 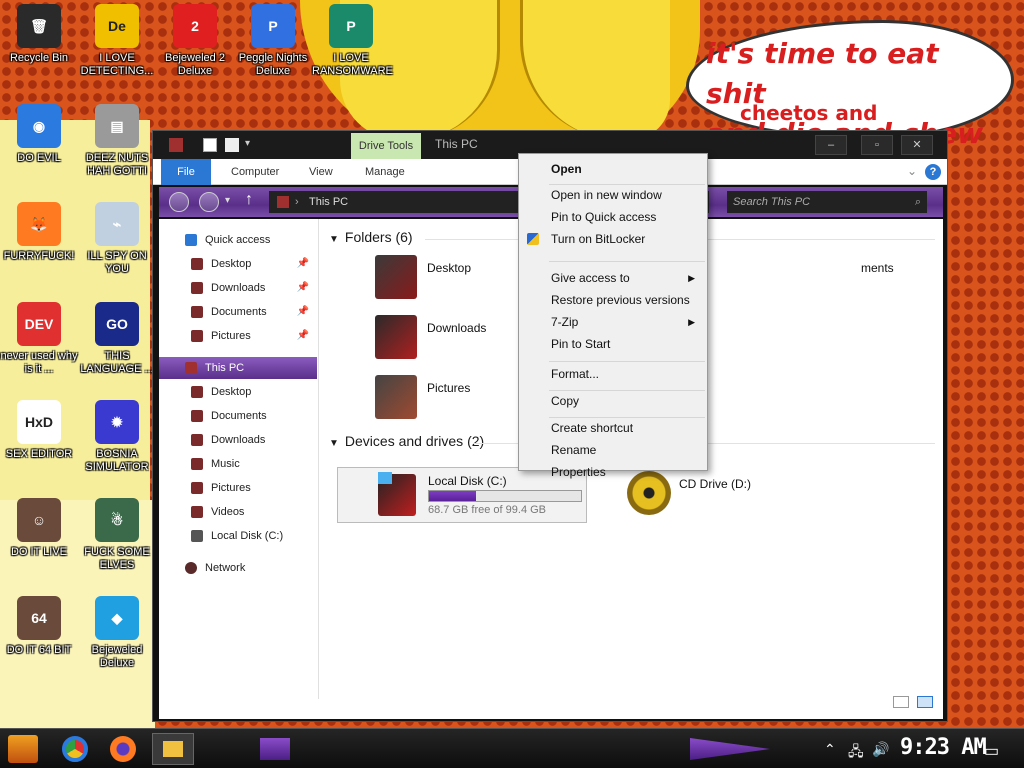 I want to click on nav-network: Network, so click(x=238, y=568).